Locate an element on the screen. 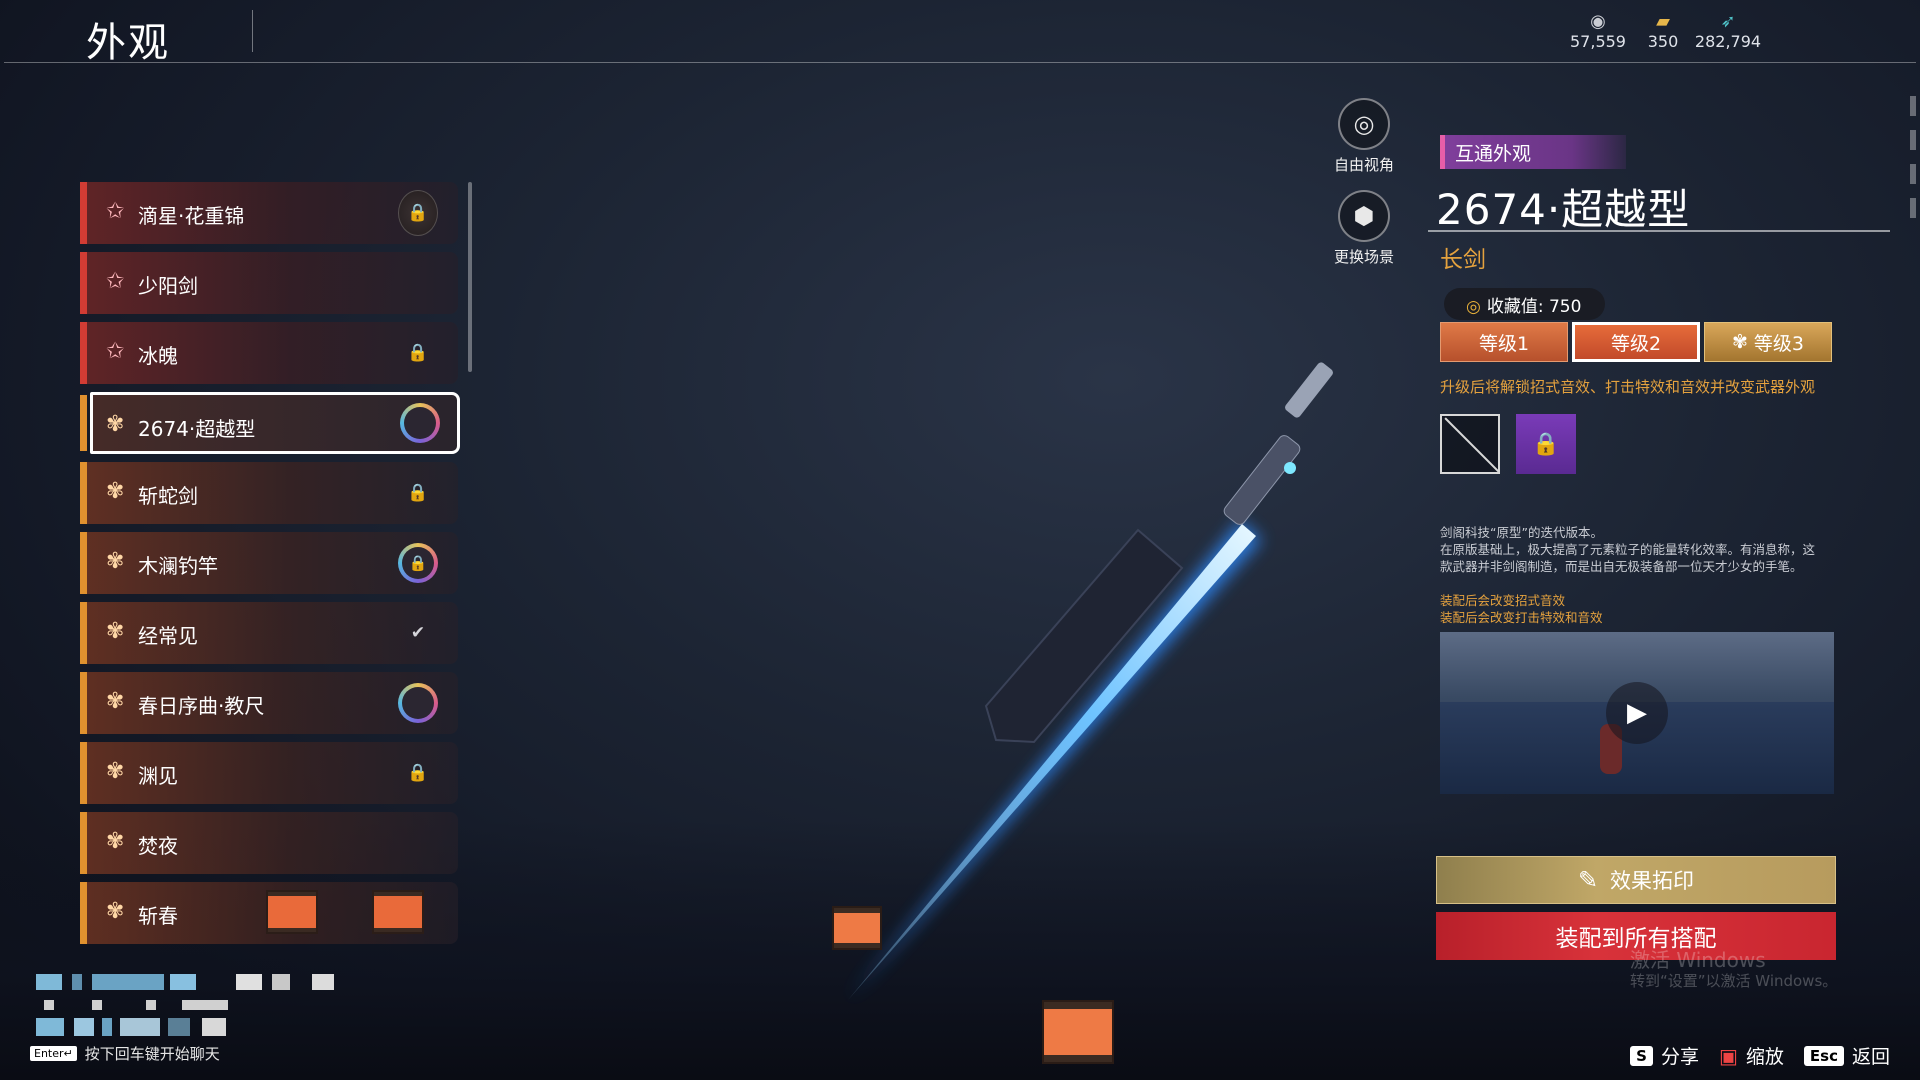 The image size is (1920, 1080). effect-notes: 装配后会改变招式音效 装配后会改变打击特效和音效 is located at coordinates (1521, 609).